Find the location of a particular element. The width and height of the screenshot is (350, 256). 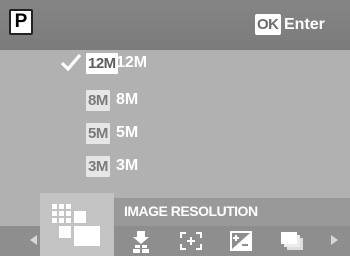

resolution-option-3m: 3M 3M is located at coordinates (175, 166).